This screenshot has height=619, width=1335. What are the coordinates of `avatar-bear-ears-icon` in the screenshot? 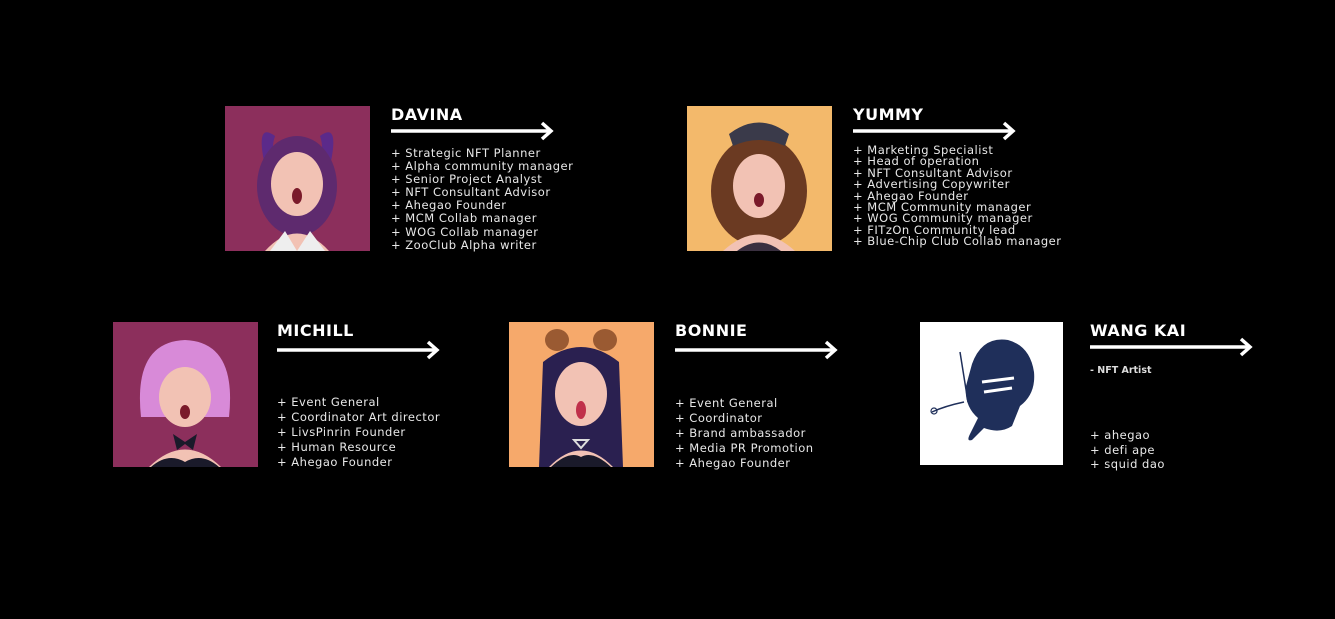 It's located at (581, 394).